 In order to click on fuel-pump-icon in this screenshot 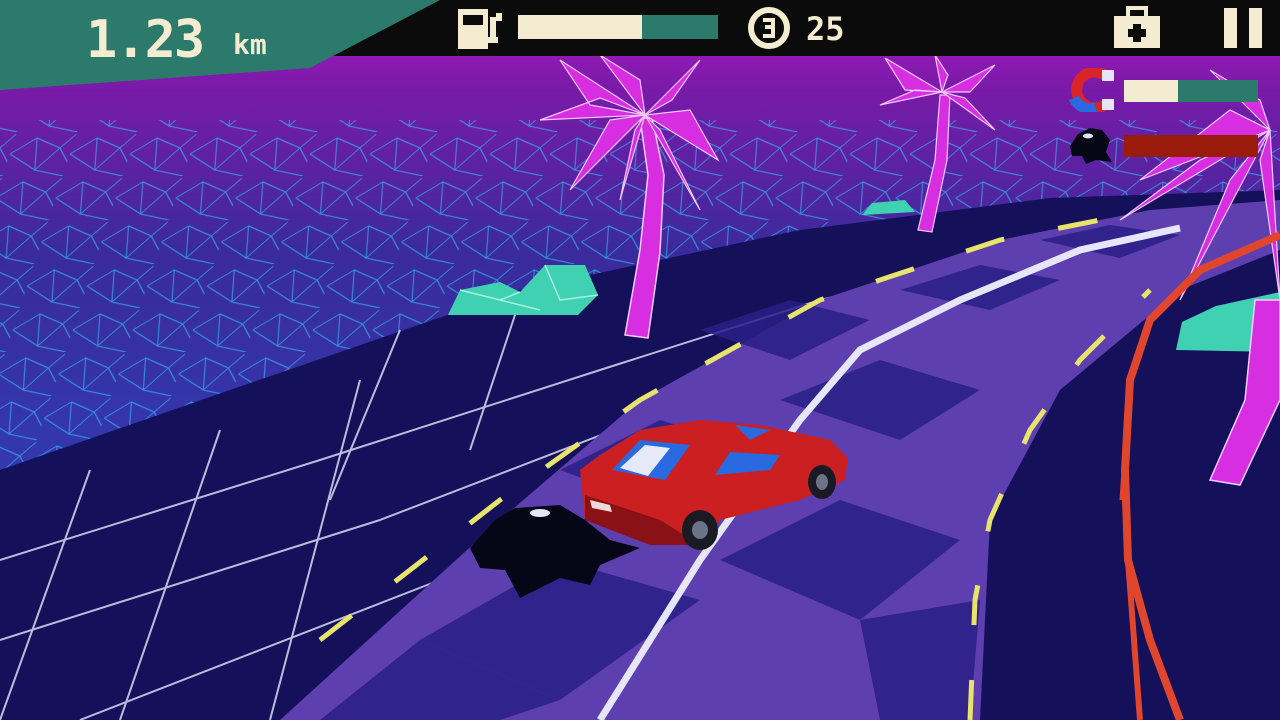, I will do `click(480, 29)`.